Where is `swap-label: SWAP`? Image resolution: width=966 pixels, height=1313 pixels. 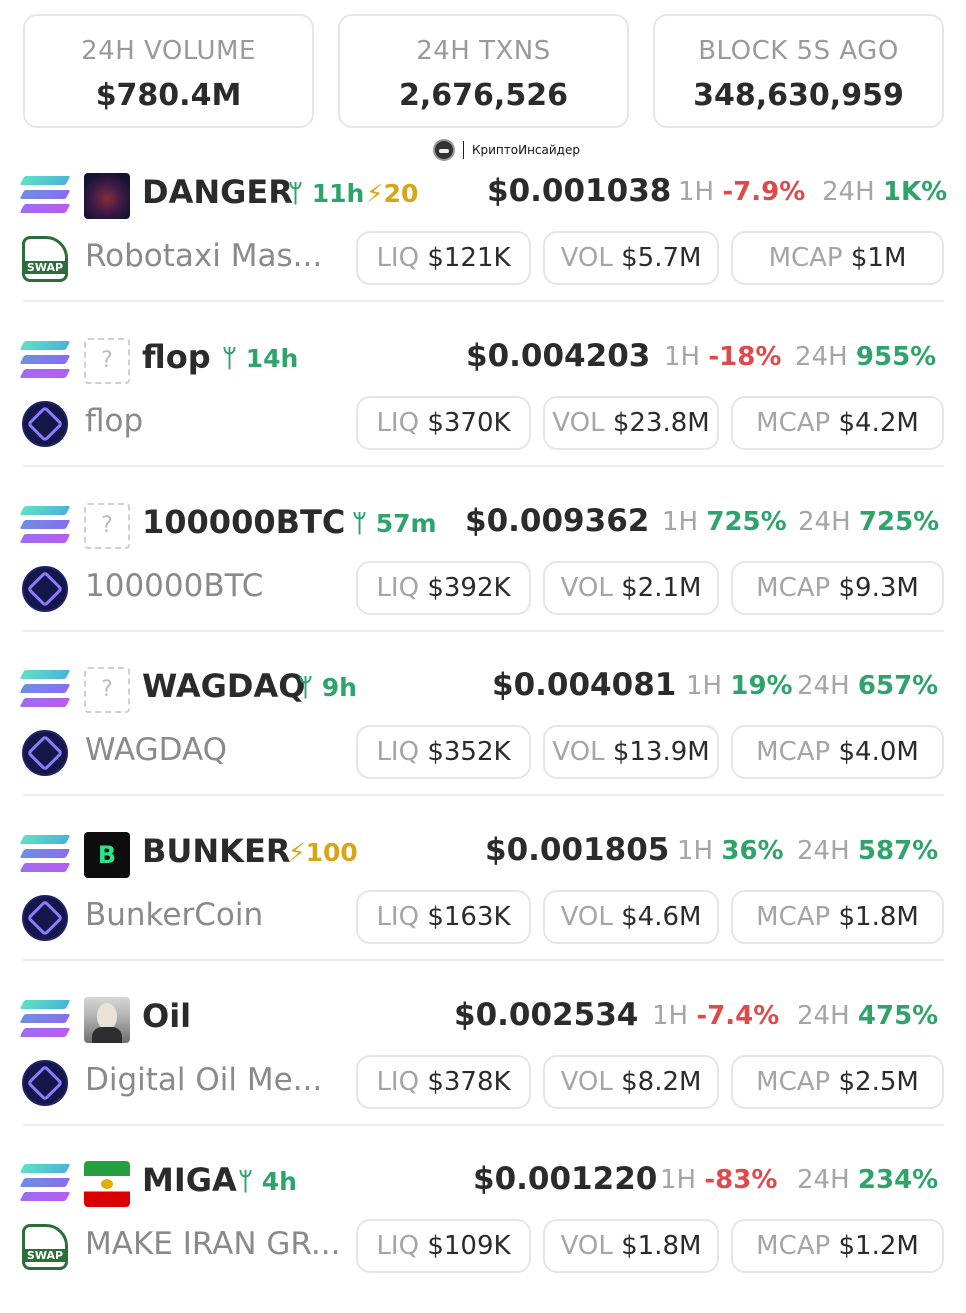
swap-label: SWAP is located at coordinates (45, 267).